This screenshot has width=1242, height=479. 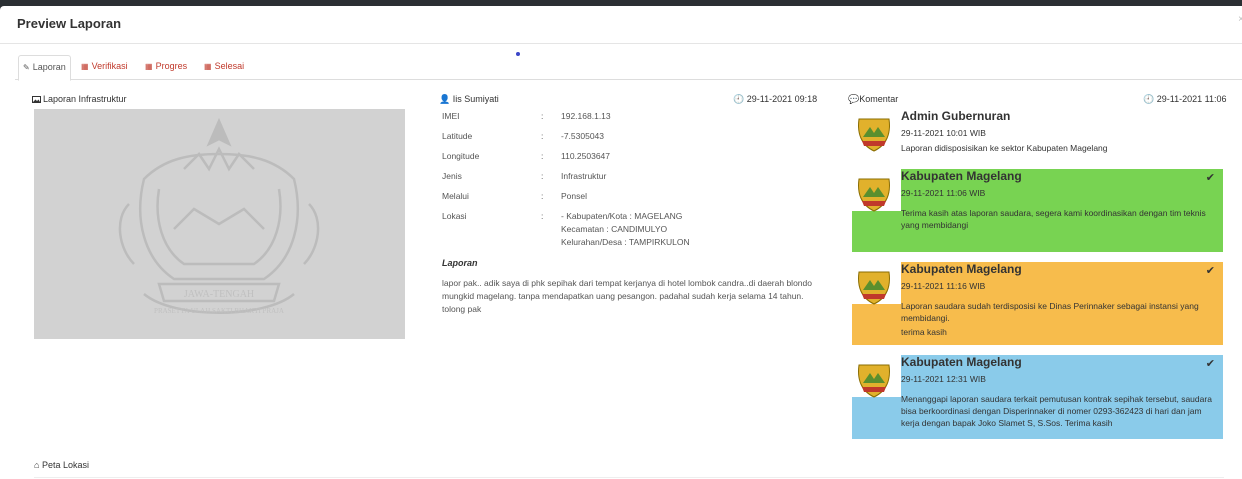 What do you see at coordinates (943, 379) in the screenshot?
I see `comment-date: 29-11-2021 12:31 WIB` at bounding box center [943, 379].